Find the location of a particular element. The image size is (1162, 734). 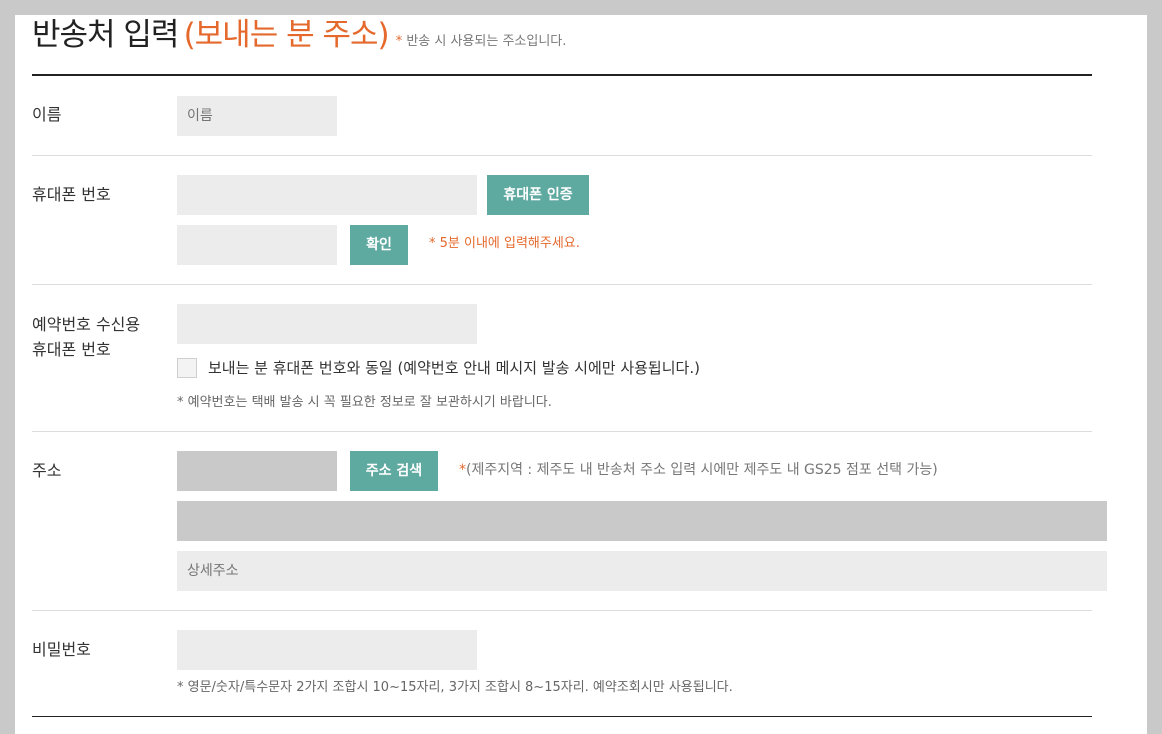

reservation-phone-label-line2: 휴대폰 번호 is located at coordinates (71, 349).